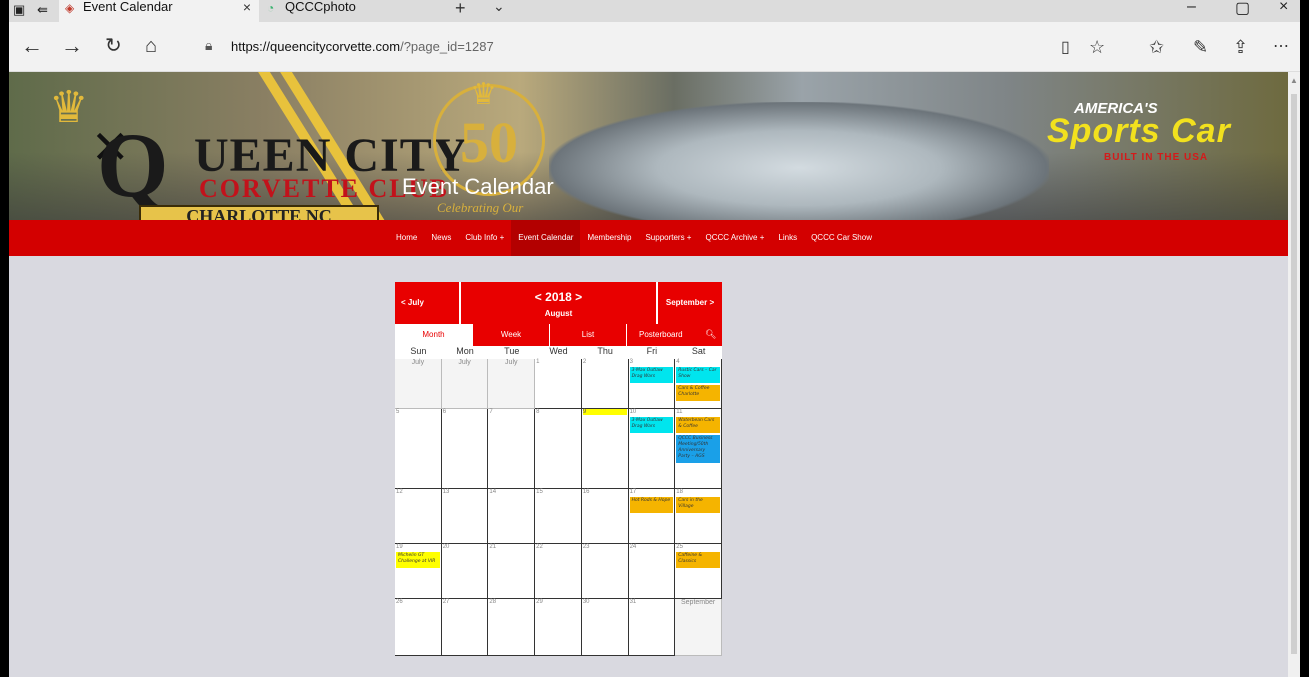 The height and width of the screenshot is (677, 1309). I want to click on vertical-scrollbar: ▲, so click(1294, 374).